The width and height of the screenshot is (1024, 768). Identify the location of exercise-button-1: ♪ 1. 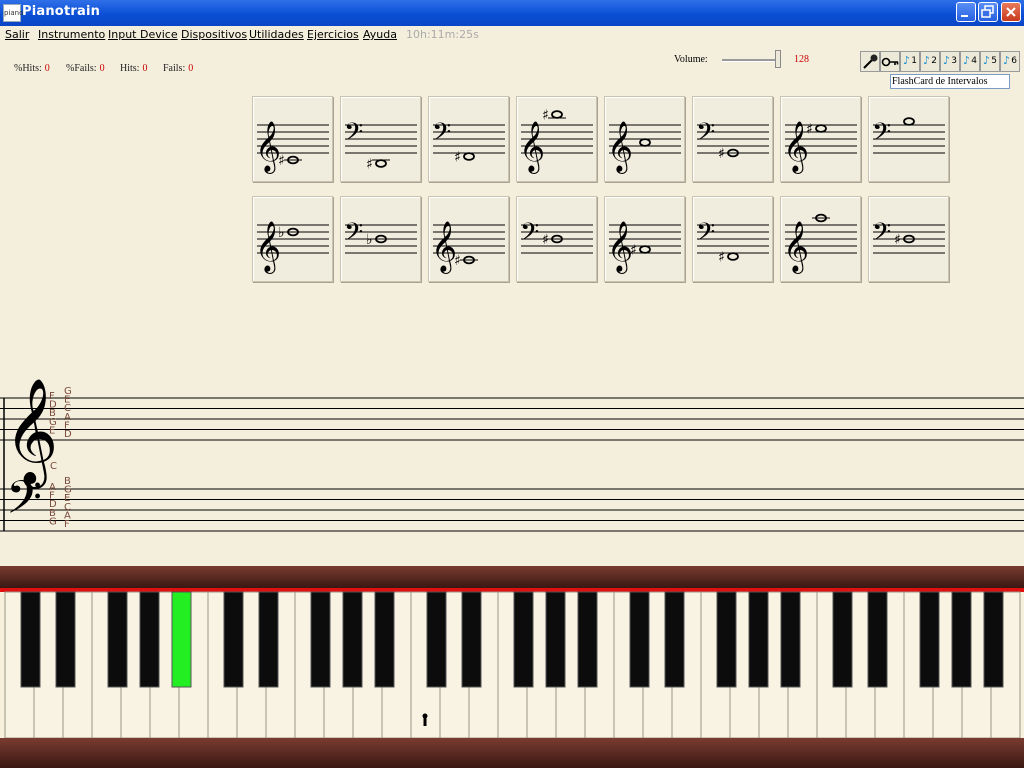
(910, 61).